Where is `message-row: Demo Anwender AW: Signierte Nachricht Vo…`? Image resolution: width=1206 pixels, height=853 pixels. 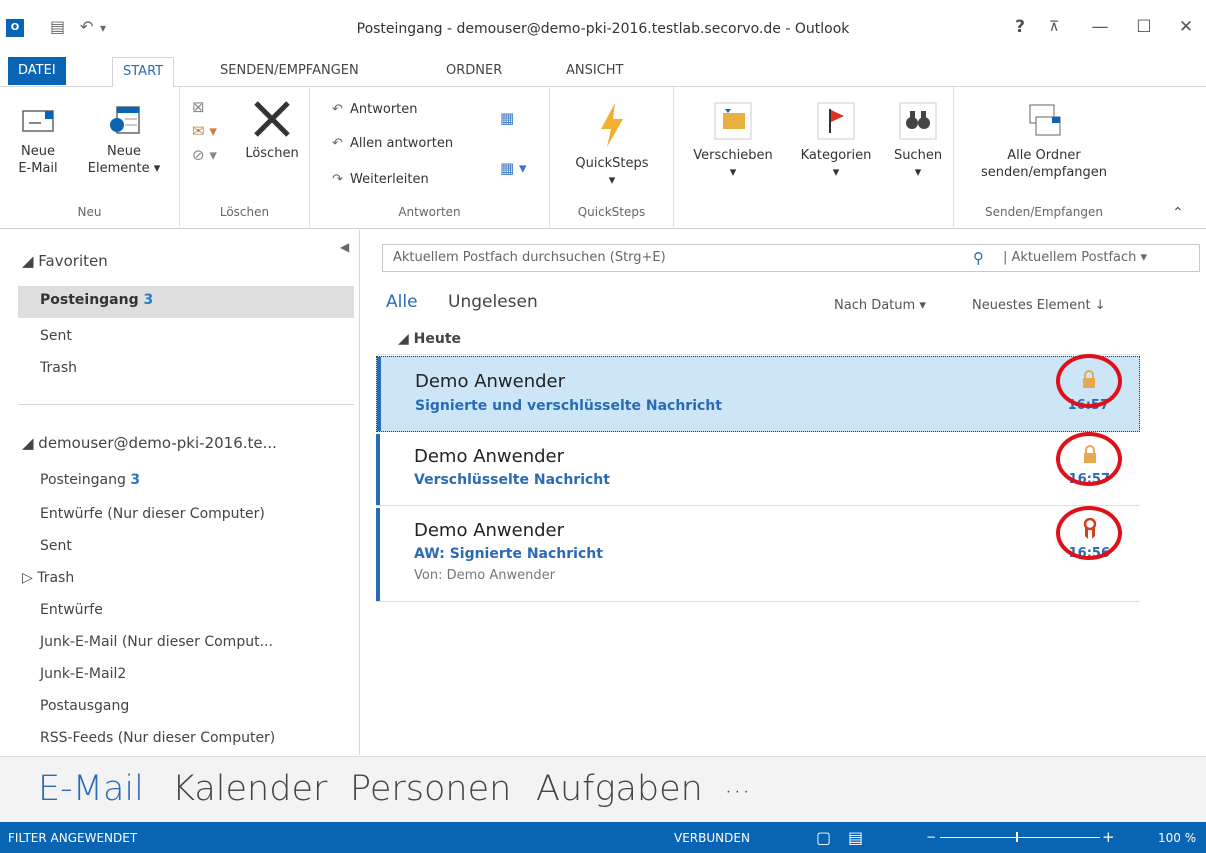
message-row: Demo Anwender AW: Signierte Nachricht Vo… is located at coordinates (758, 555).